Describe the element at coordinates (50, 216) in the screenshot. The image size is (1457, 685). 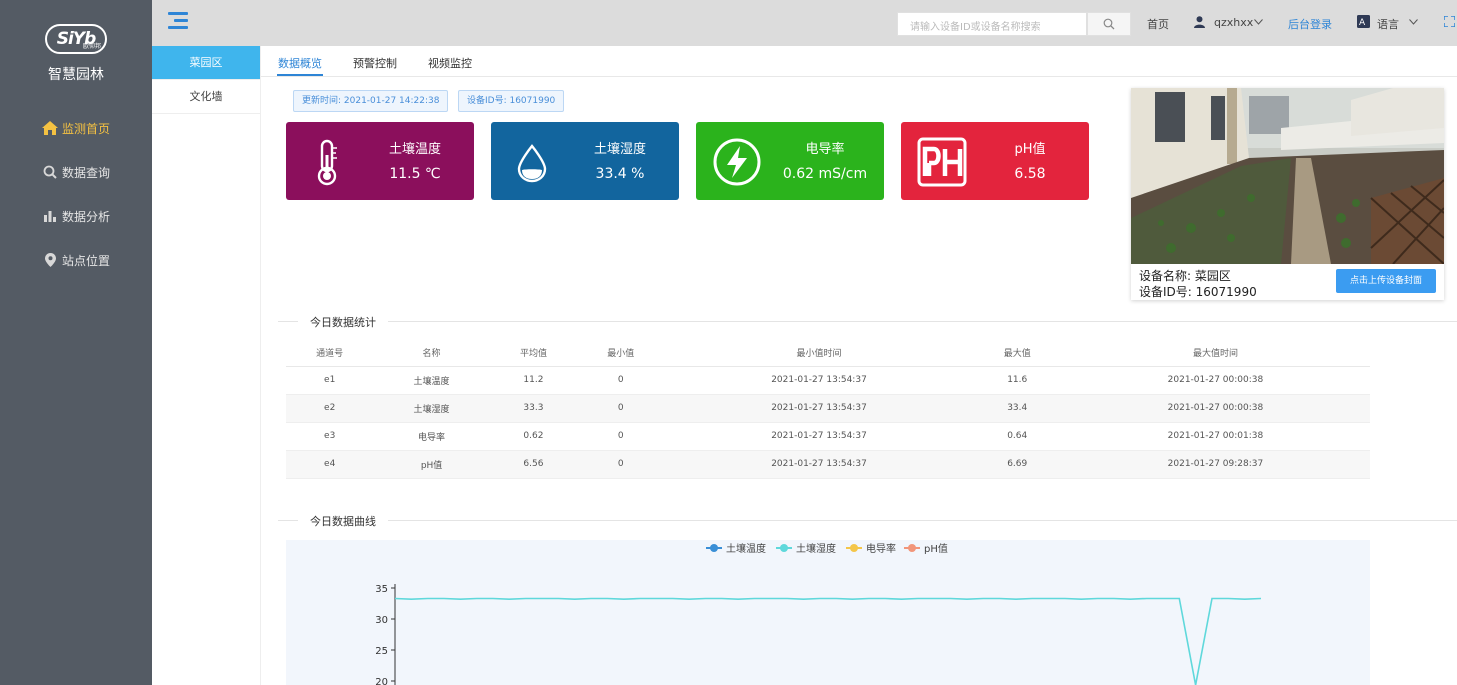
I see `bar-chart-icon` at that location.